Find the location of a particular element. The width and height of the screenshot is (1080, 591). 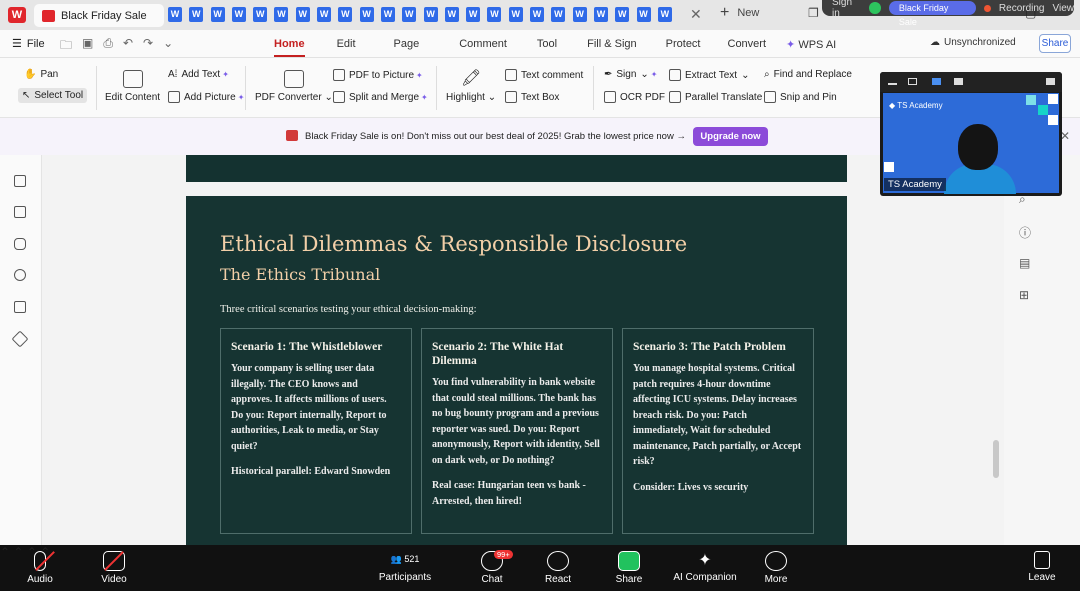

chevron-down-icon: ⌄ is located at coordinates (168, 46).